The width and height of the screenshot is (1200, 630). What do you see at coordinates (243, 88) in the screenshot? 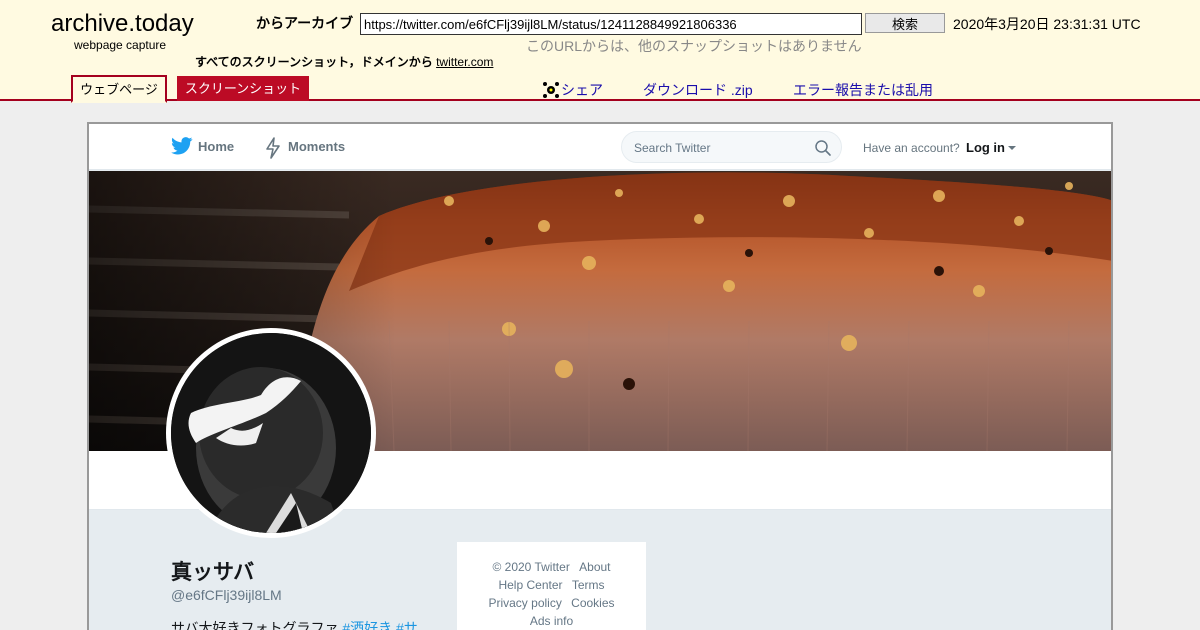
I see `tab-screenshot: スクリーンショット` at bounding box center [243, 88].